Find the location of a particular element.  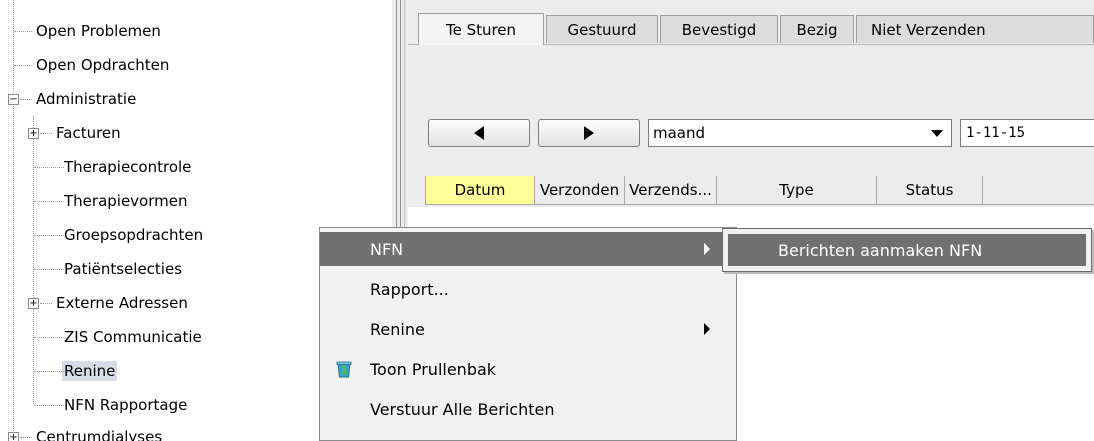

column-header-extra is located at coordinates (1038, 190).